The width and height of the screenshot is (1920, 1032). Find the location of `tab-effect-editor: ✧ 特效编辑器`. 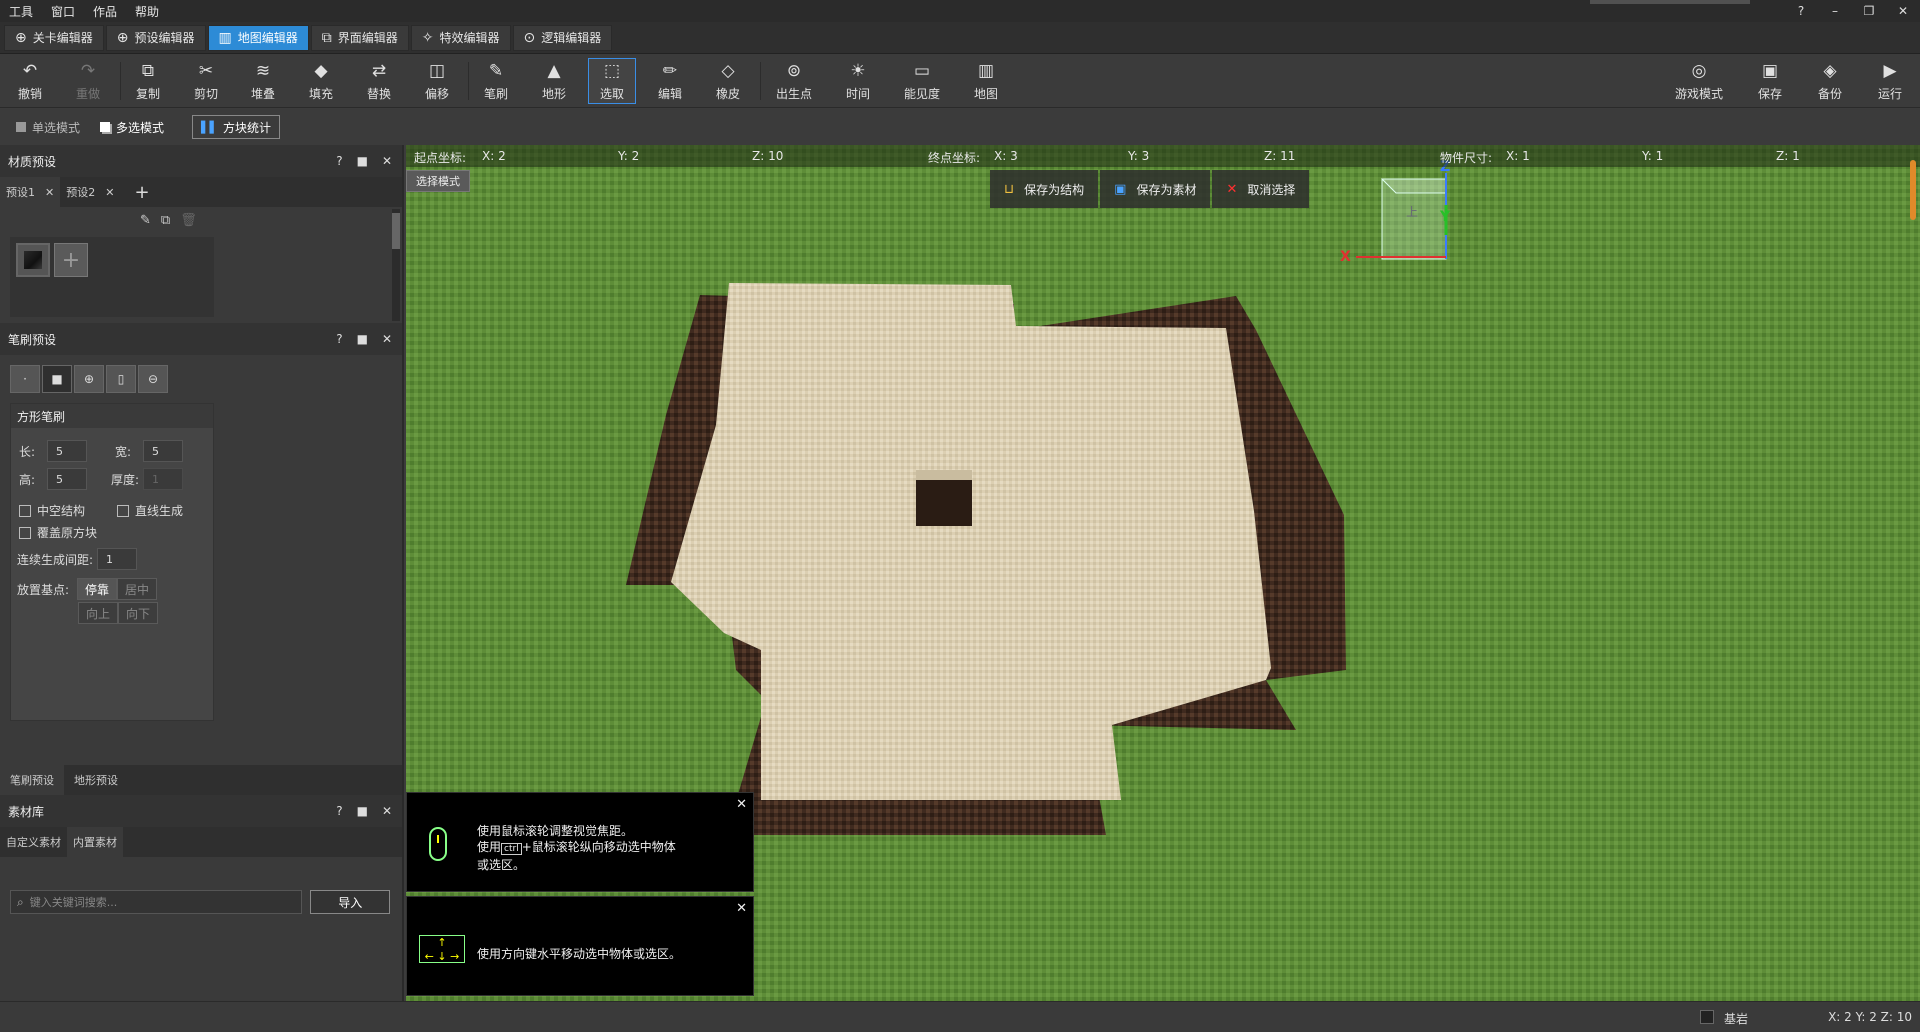

tab-effect-editor: ✧ 特效编辑器 is located at coordinates (460, 37).